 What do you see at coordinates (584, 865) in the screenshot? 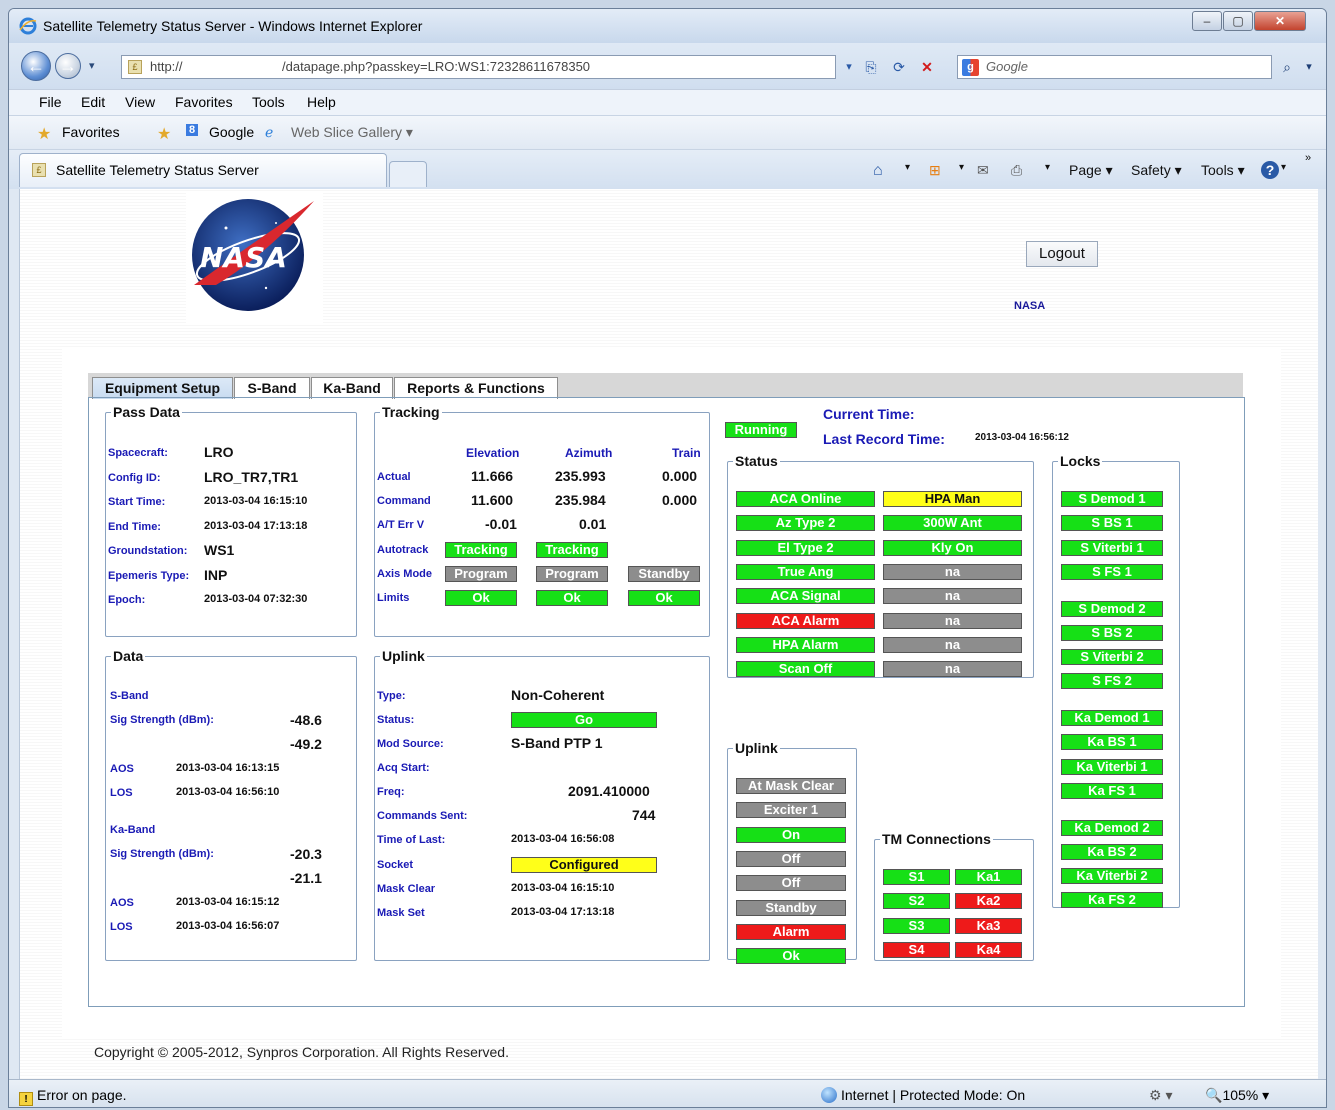
I see `socket-indicator: Configured` at bounding box center [584, 865].